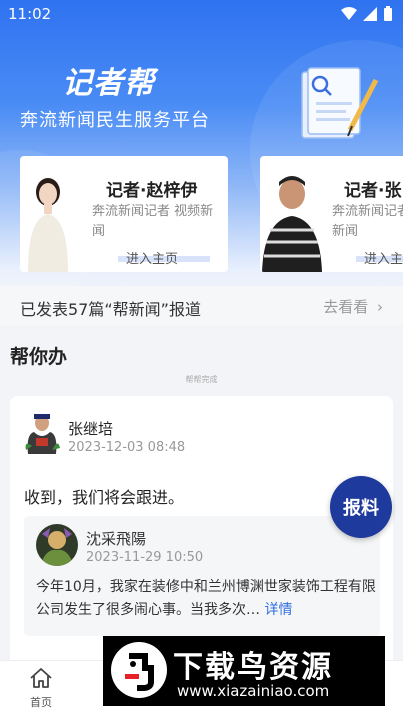 The image size is (403, 716). I want to click on reporter-card: 记者·赵梓伊 奔流新闻记者 视频新闻 进入主页, so click(124, 214).